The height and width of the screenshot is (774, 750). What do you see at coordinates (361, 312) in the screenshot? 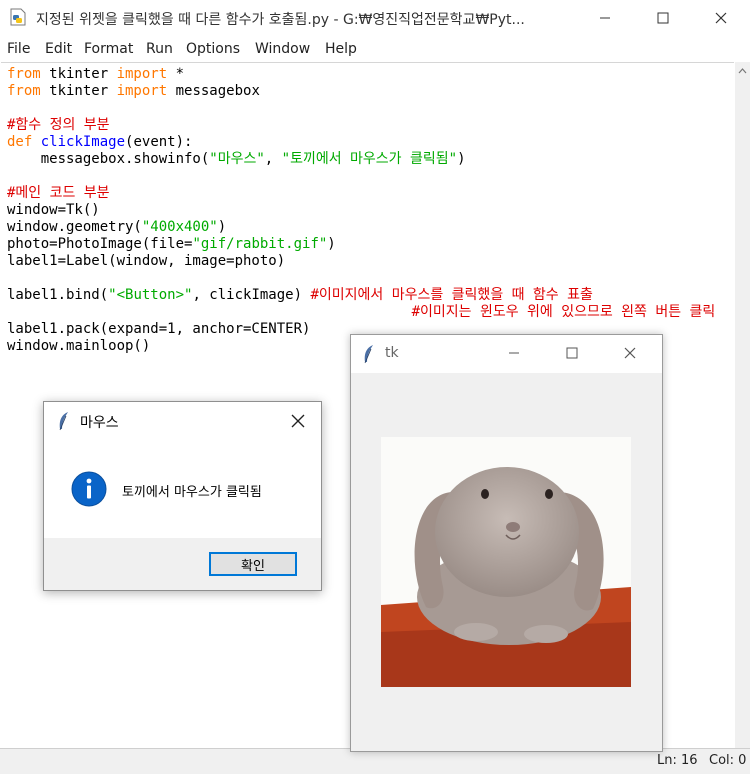
I see `code-line: #이미지는 윈도우 위에 있으므로 왼쪽 버튼 클릭` at bounding box center [361, 312].